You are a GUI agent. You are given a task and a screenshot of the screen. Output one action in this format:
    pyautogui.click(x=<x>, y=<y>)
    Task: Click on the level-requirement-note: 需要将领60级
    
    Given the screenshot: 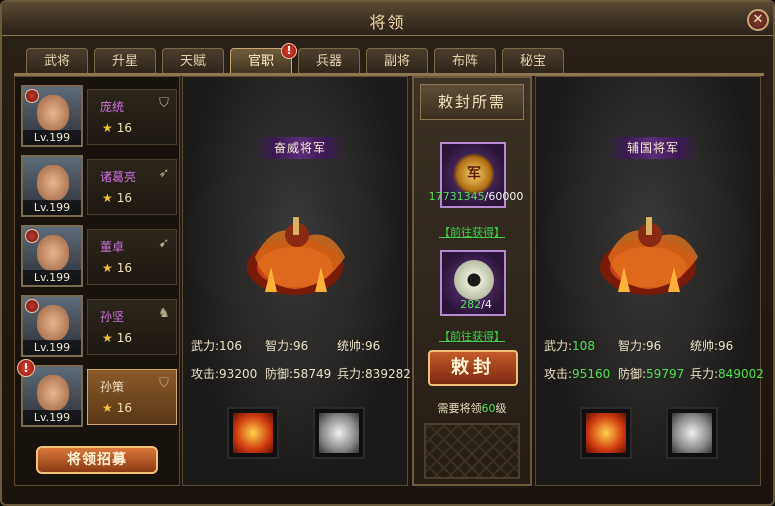 What is the action you would take?
    pyautogui.click(x=472, y=408)
    